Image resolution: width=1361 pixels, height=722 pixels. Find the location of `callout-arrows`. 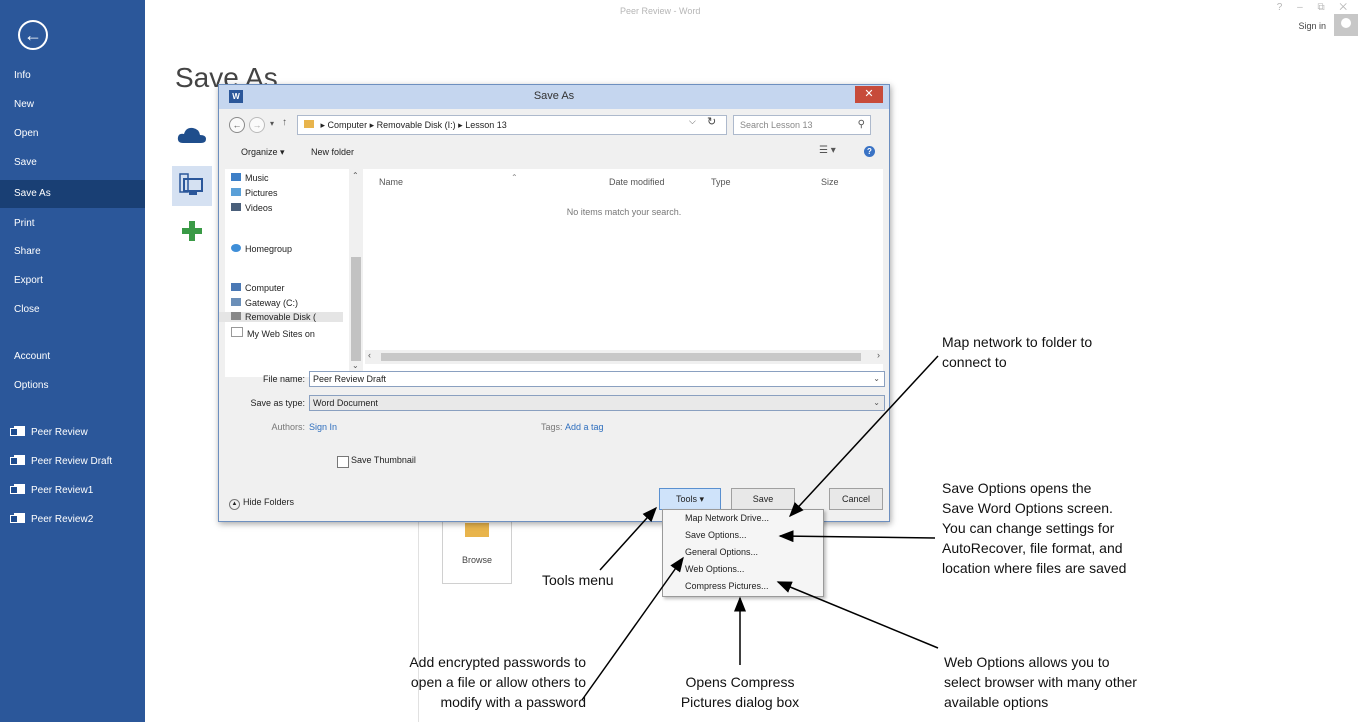

callout-arrows is located at coordinates (760, 528).